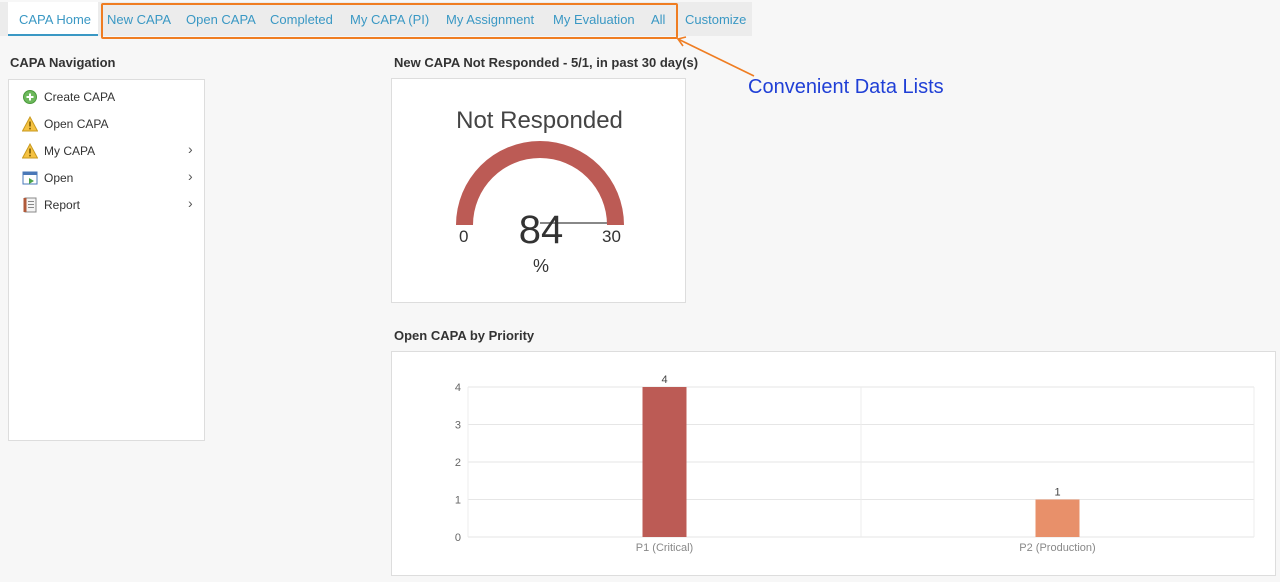  What do you see at coordinates (80, 97) in the screenshot?
I see `nav-label-create-capa: Create CAPA` at bounding box center [80, 97].